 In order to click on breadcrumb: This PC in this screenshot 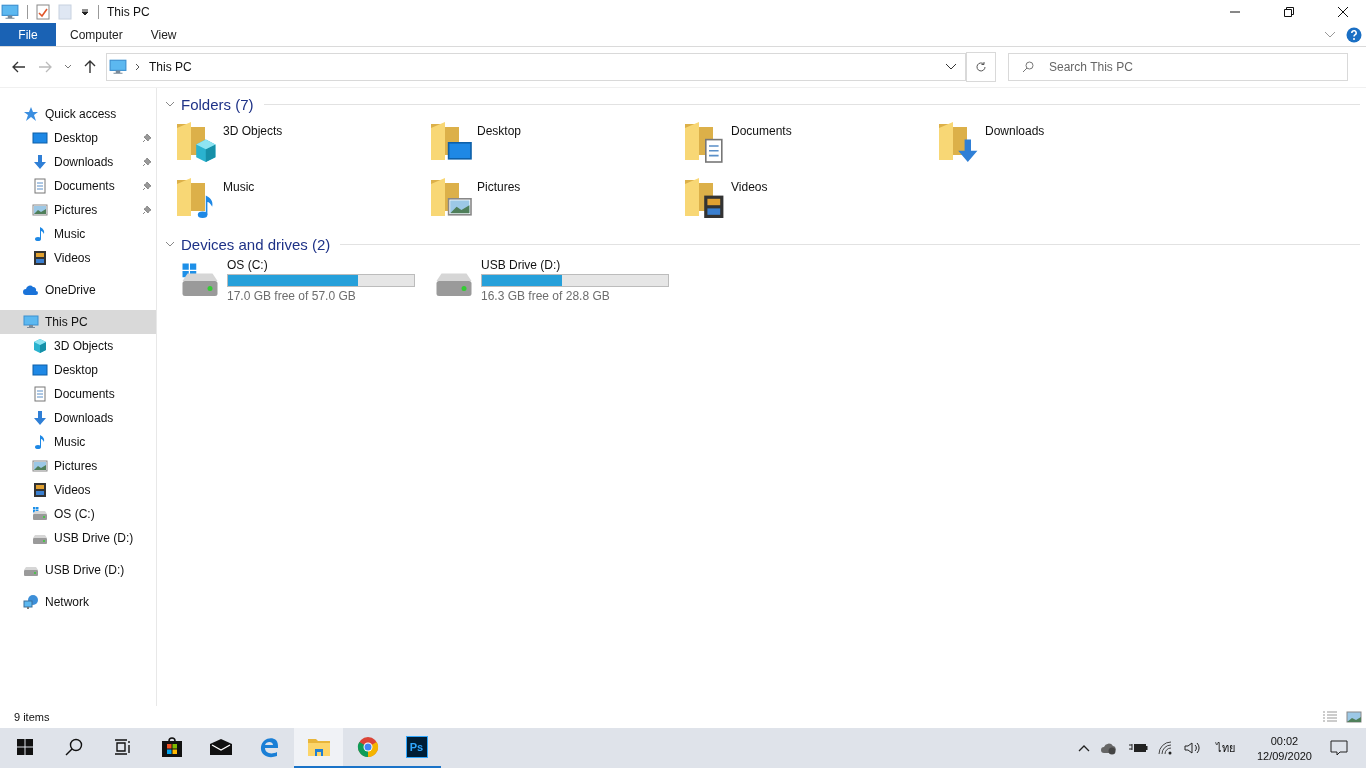, I will do `click(170, 67)`.